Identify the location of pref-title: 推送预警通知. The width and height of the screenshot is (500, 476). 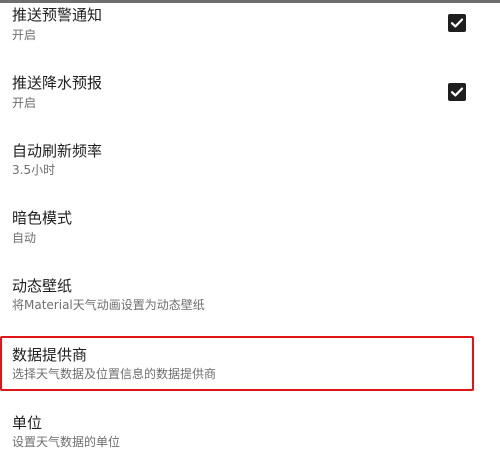
(57, 15).